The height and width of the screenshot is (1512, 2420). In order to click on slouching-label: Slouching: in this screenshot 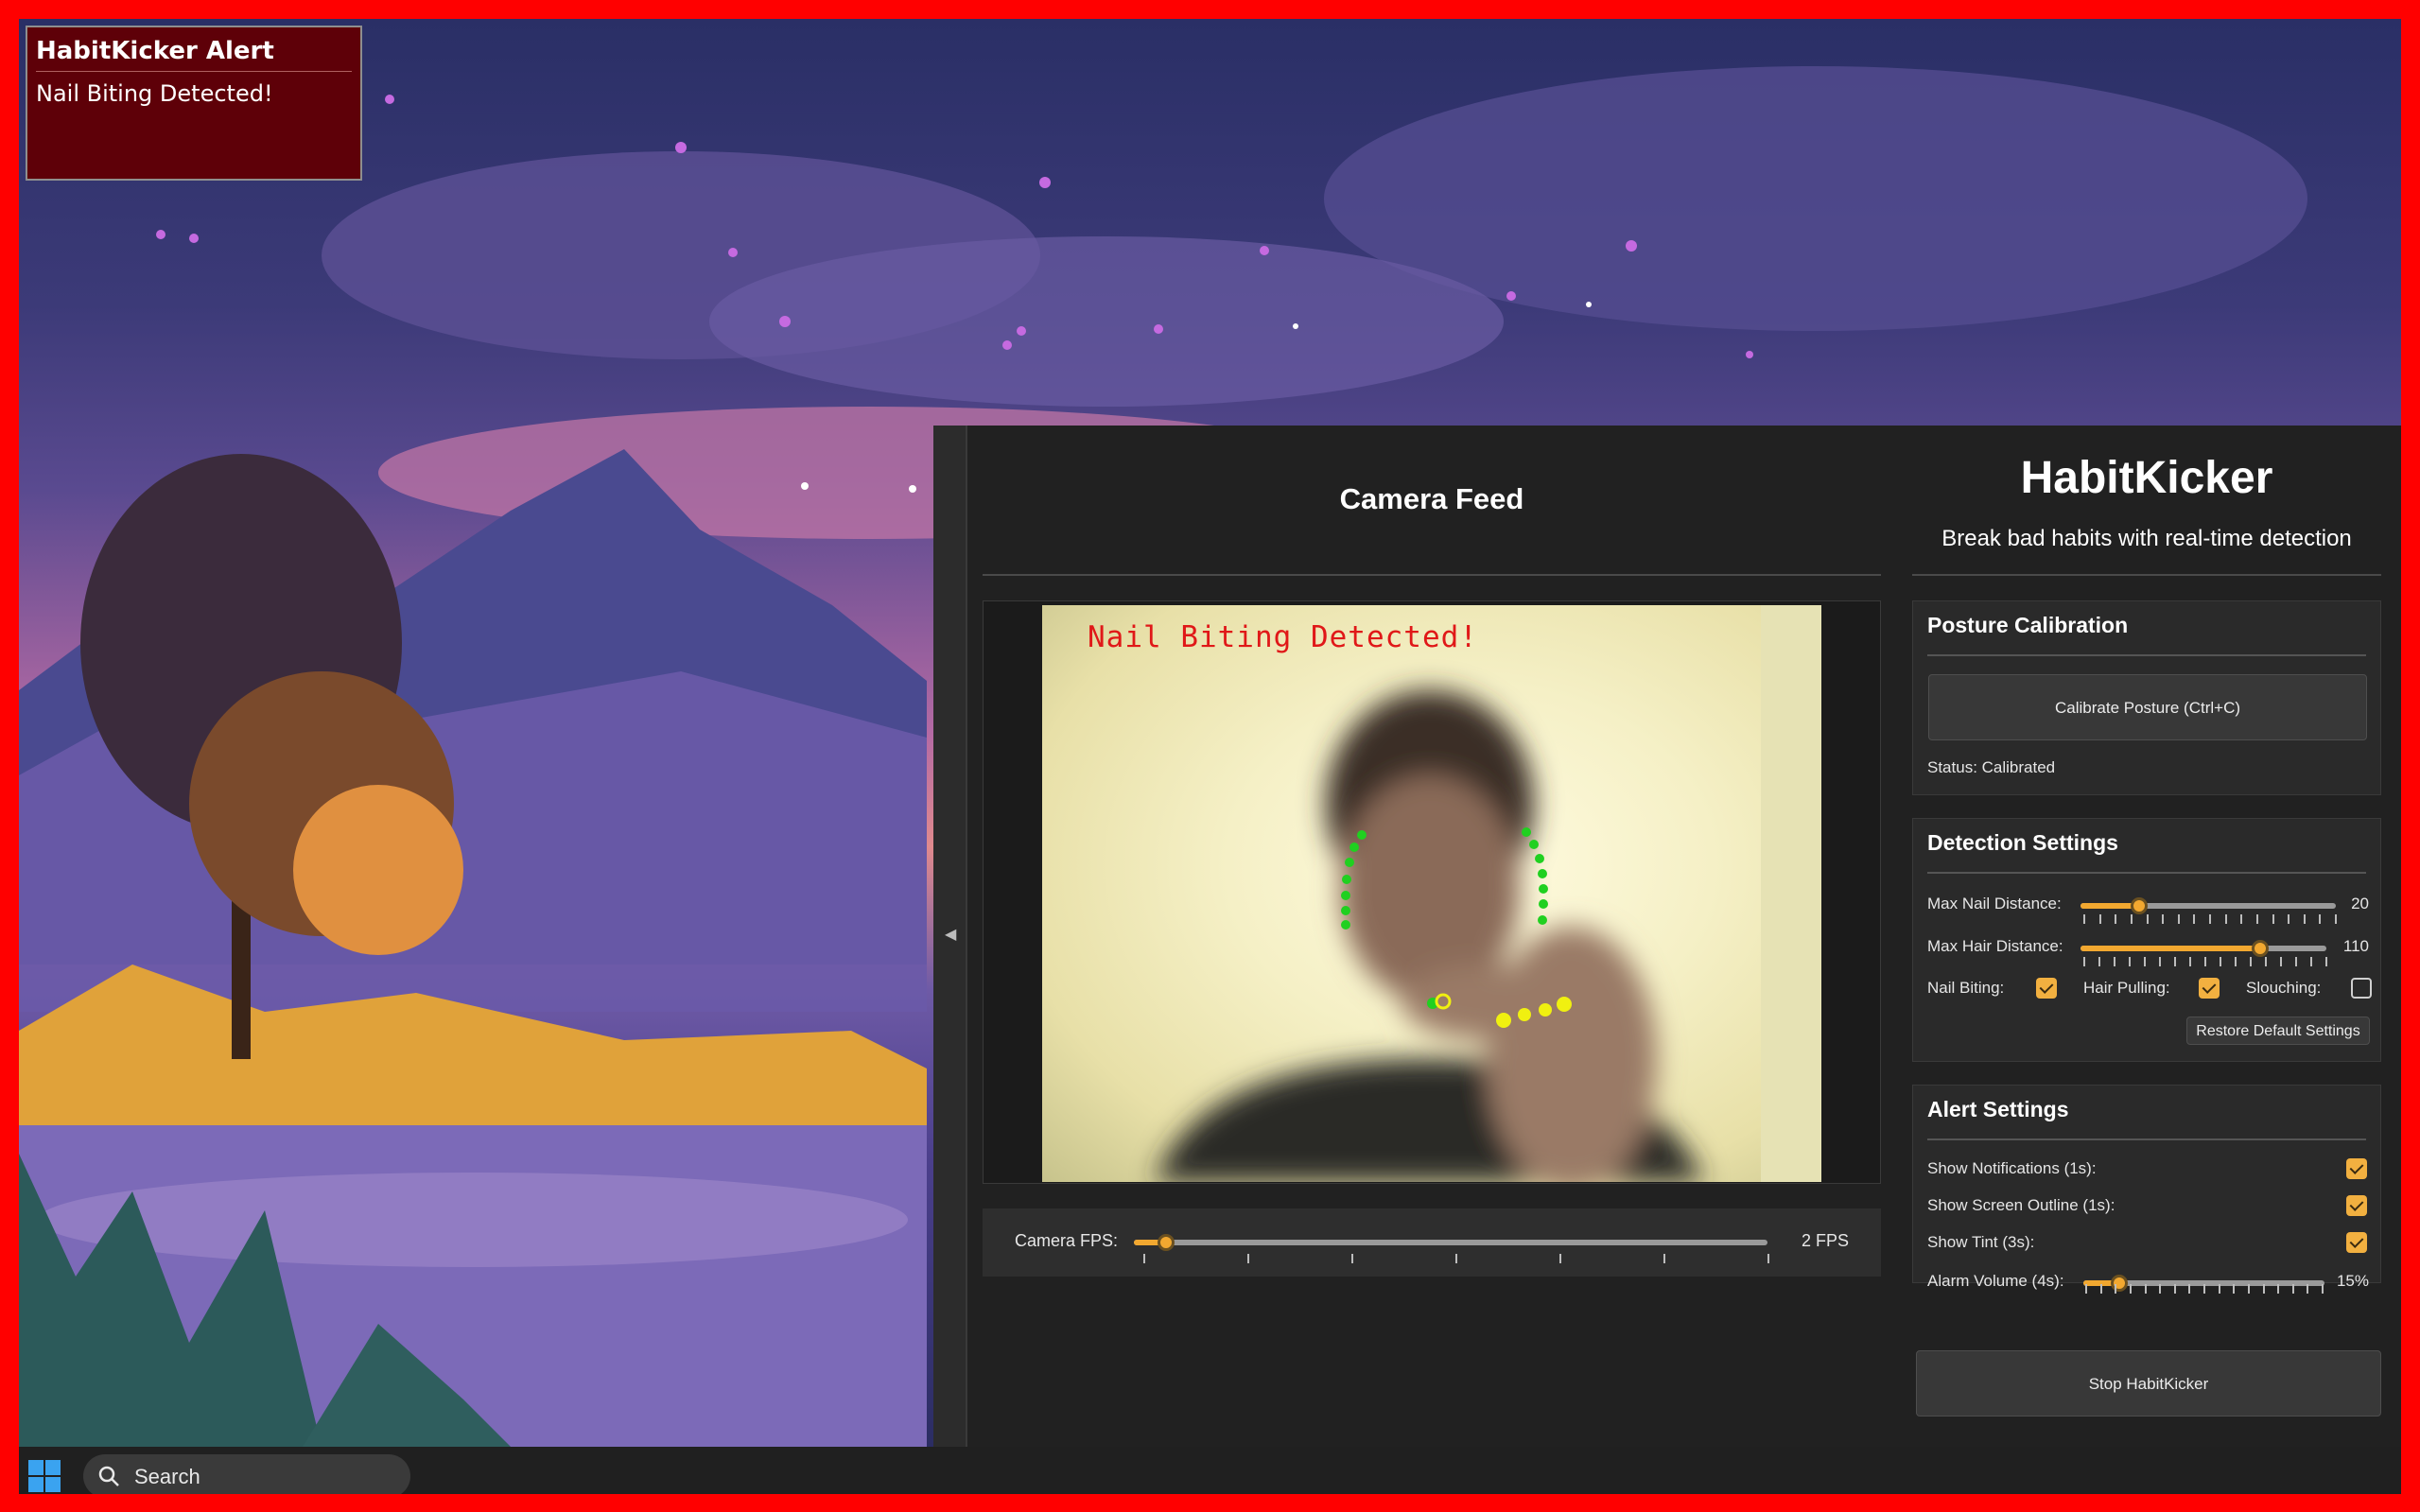, I will do `click(2284, 988)`.